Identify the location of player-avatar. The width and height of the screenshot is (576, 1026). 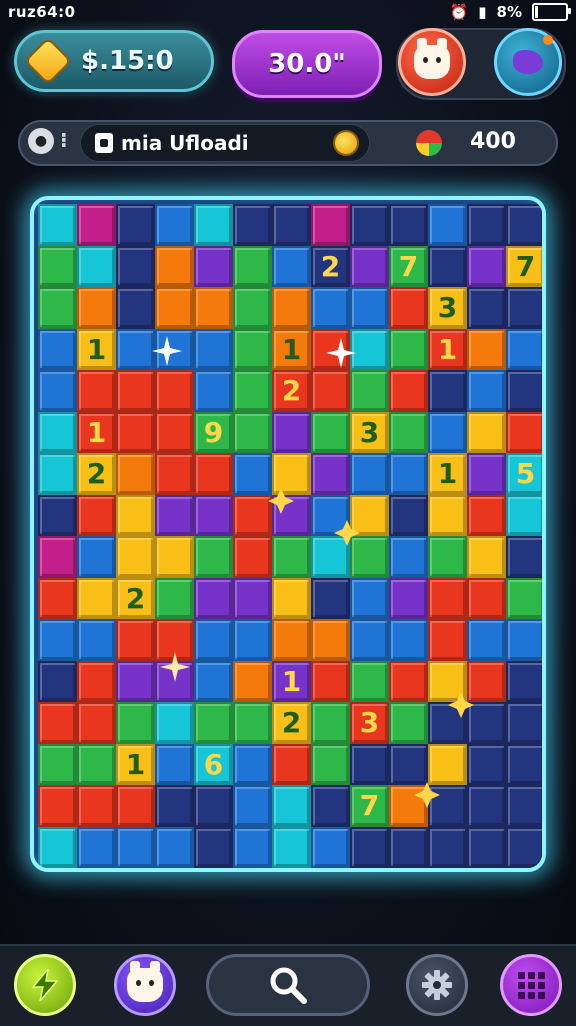
(432, 62).